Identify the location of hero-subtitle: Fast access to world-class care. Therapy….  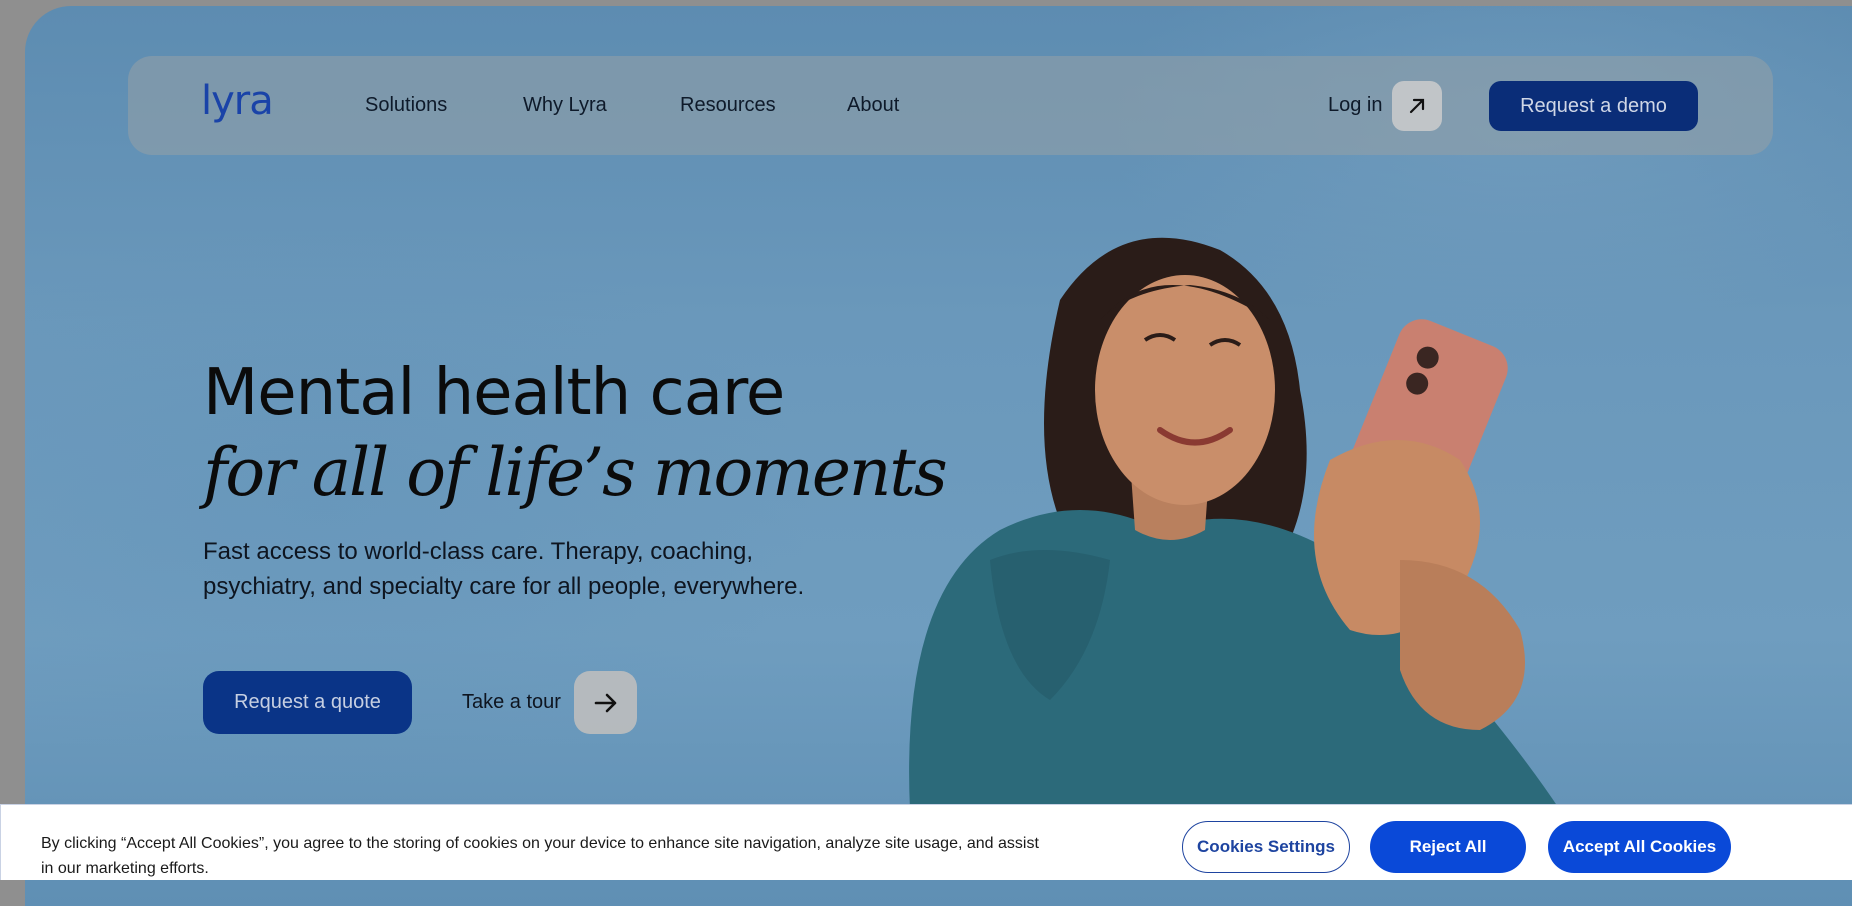
(504, 569).